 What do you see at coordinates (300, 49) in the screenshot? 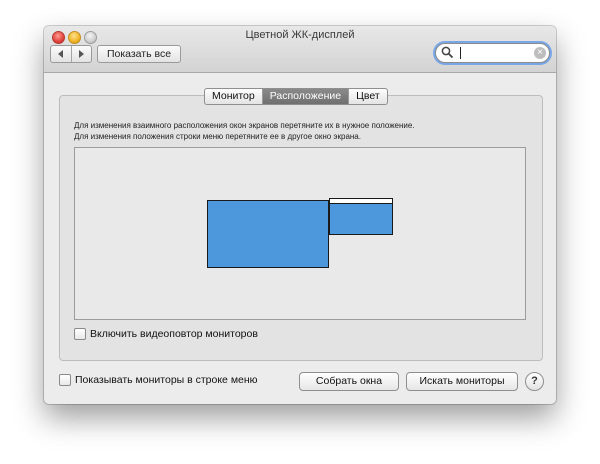
I see `title-bar: Цветной ЖК-дисплей Показать все ×` at bounding box center [300, 49].